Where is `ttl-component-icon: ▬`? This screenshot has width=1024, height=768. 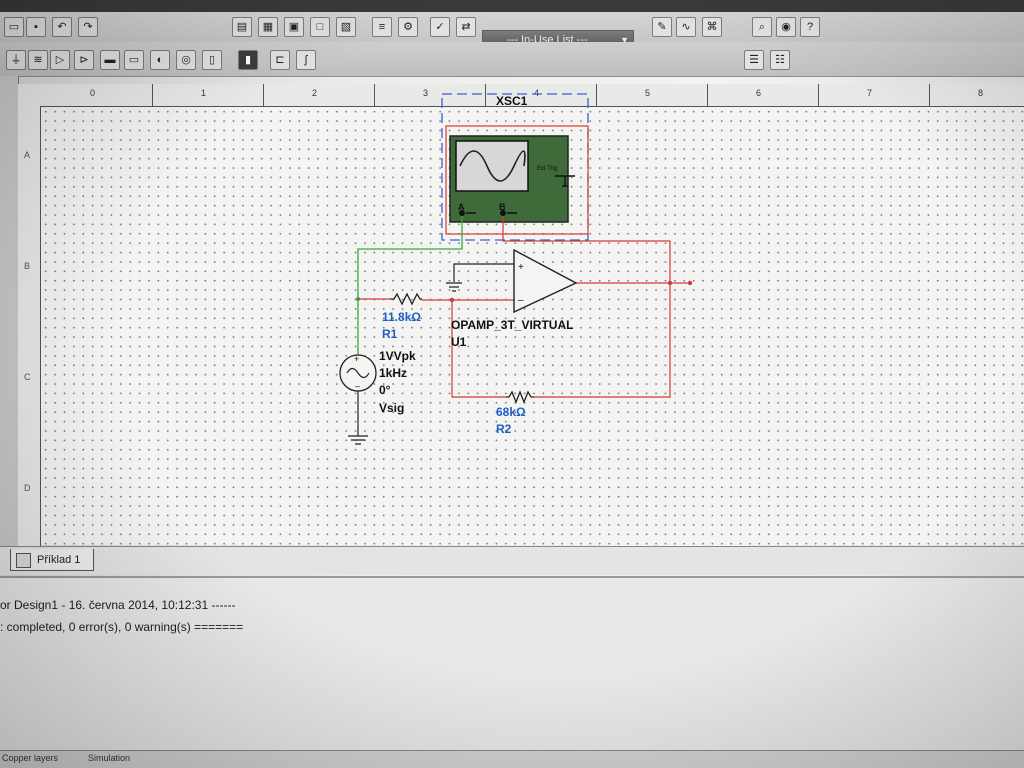 ttl-component-icon: ▬ is located at coordinates (110, 60).